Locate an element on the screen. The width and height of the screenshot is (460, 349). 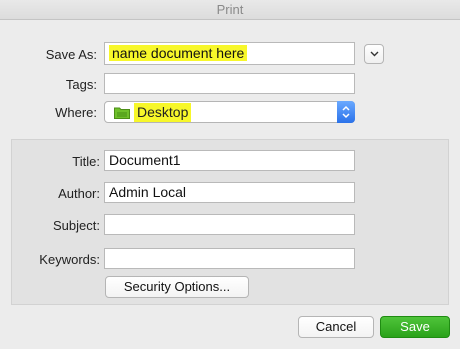
save-button: Save is located at coordinates (415, 327).